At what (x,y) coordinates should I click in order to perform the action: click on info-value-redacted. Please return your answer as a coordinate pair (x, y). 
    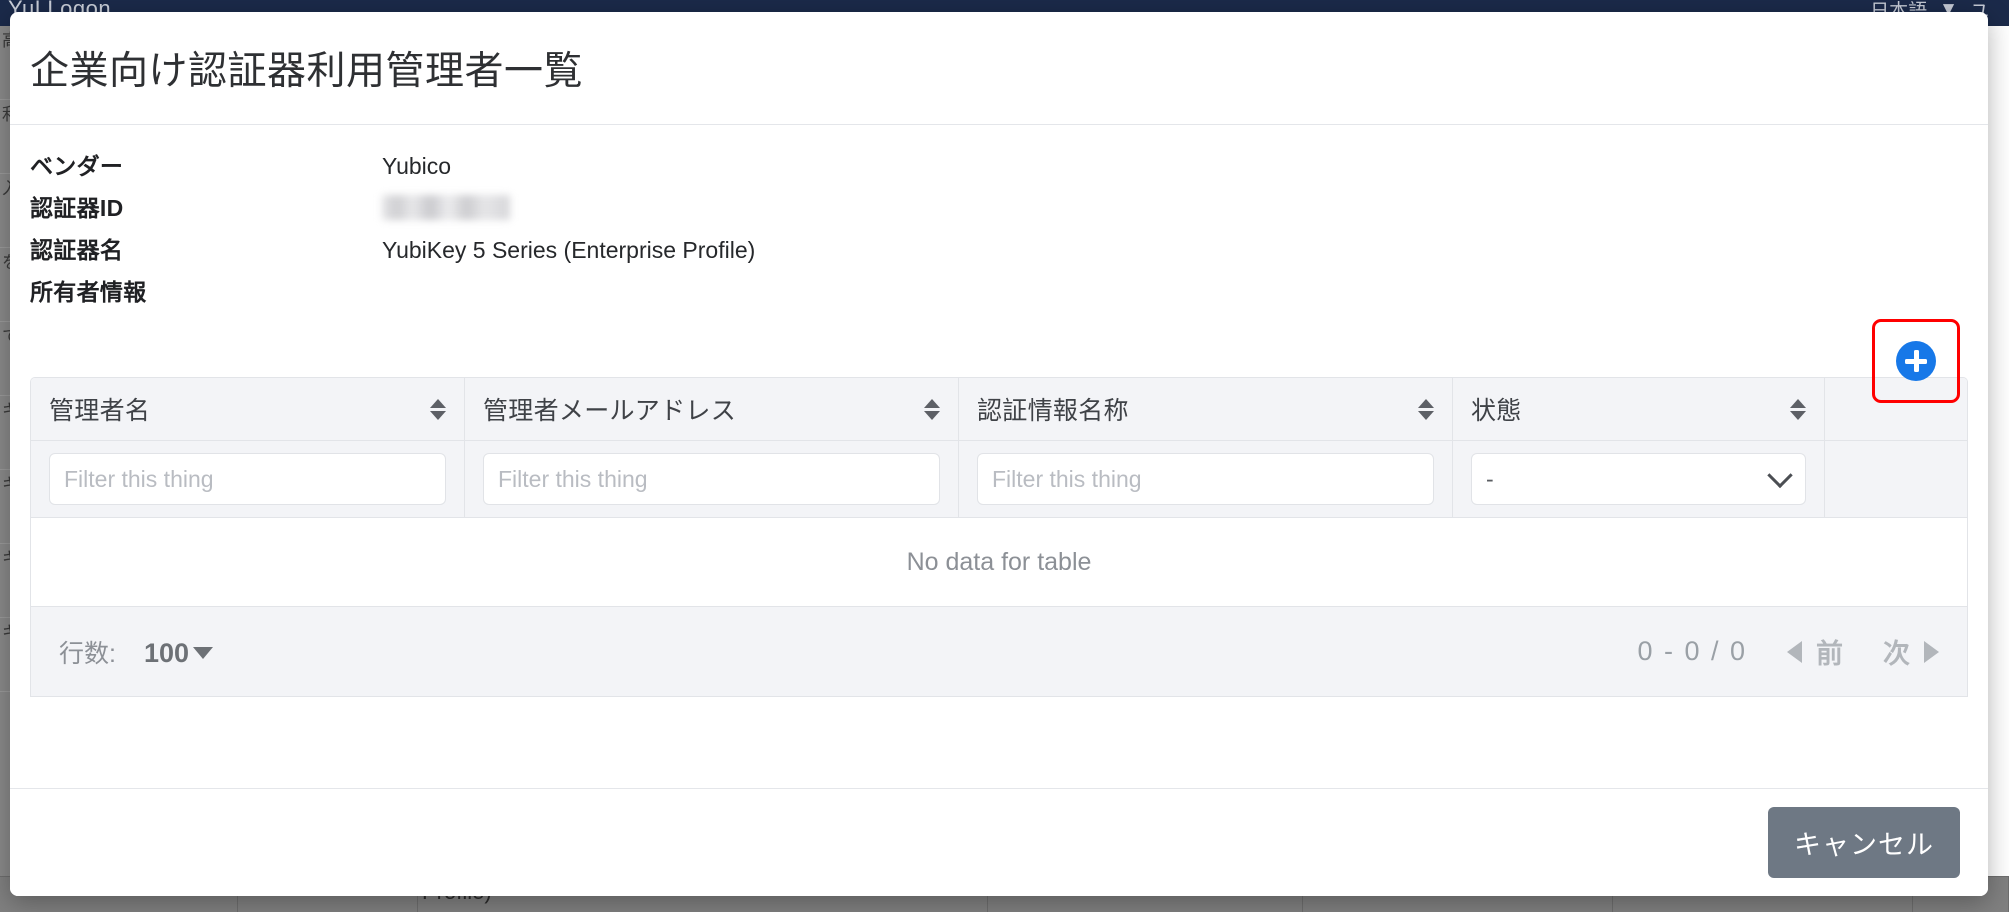
    Looking at the image, I should click on (446, 208).